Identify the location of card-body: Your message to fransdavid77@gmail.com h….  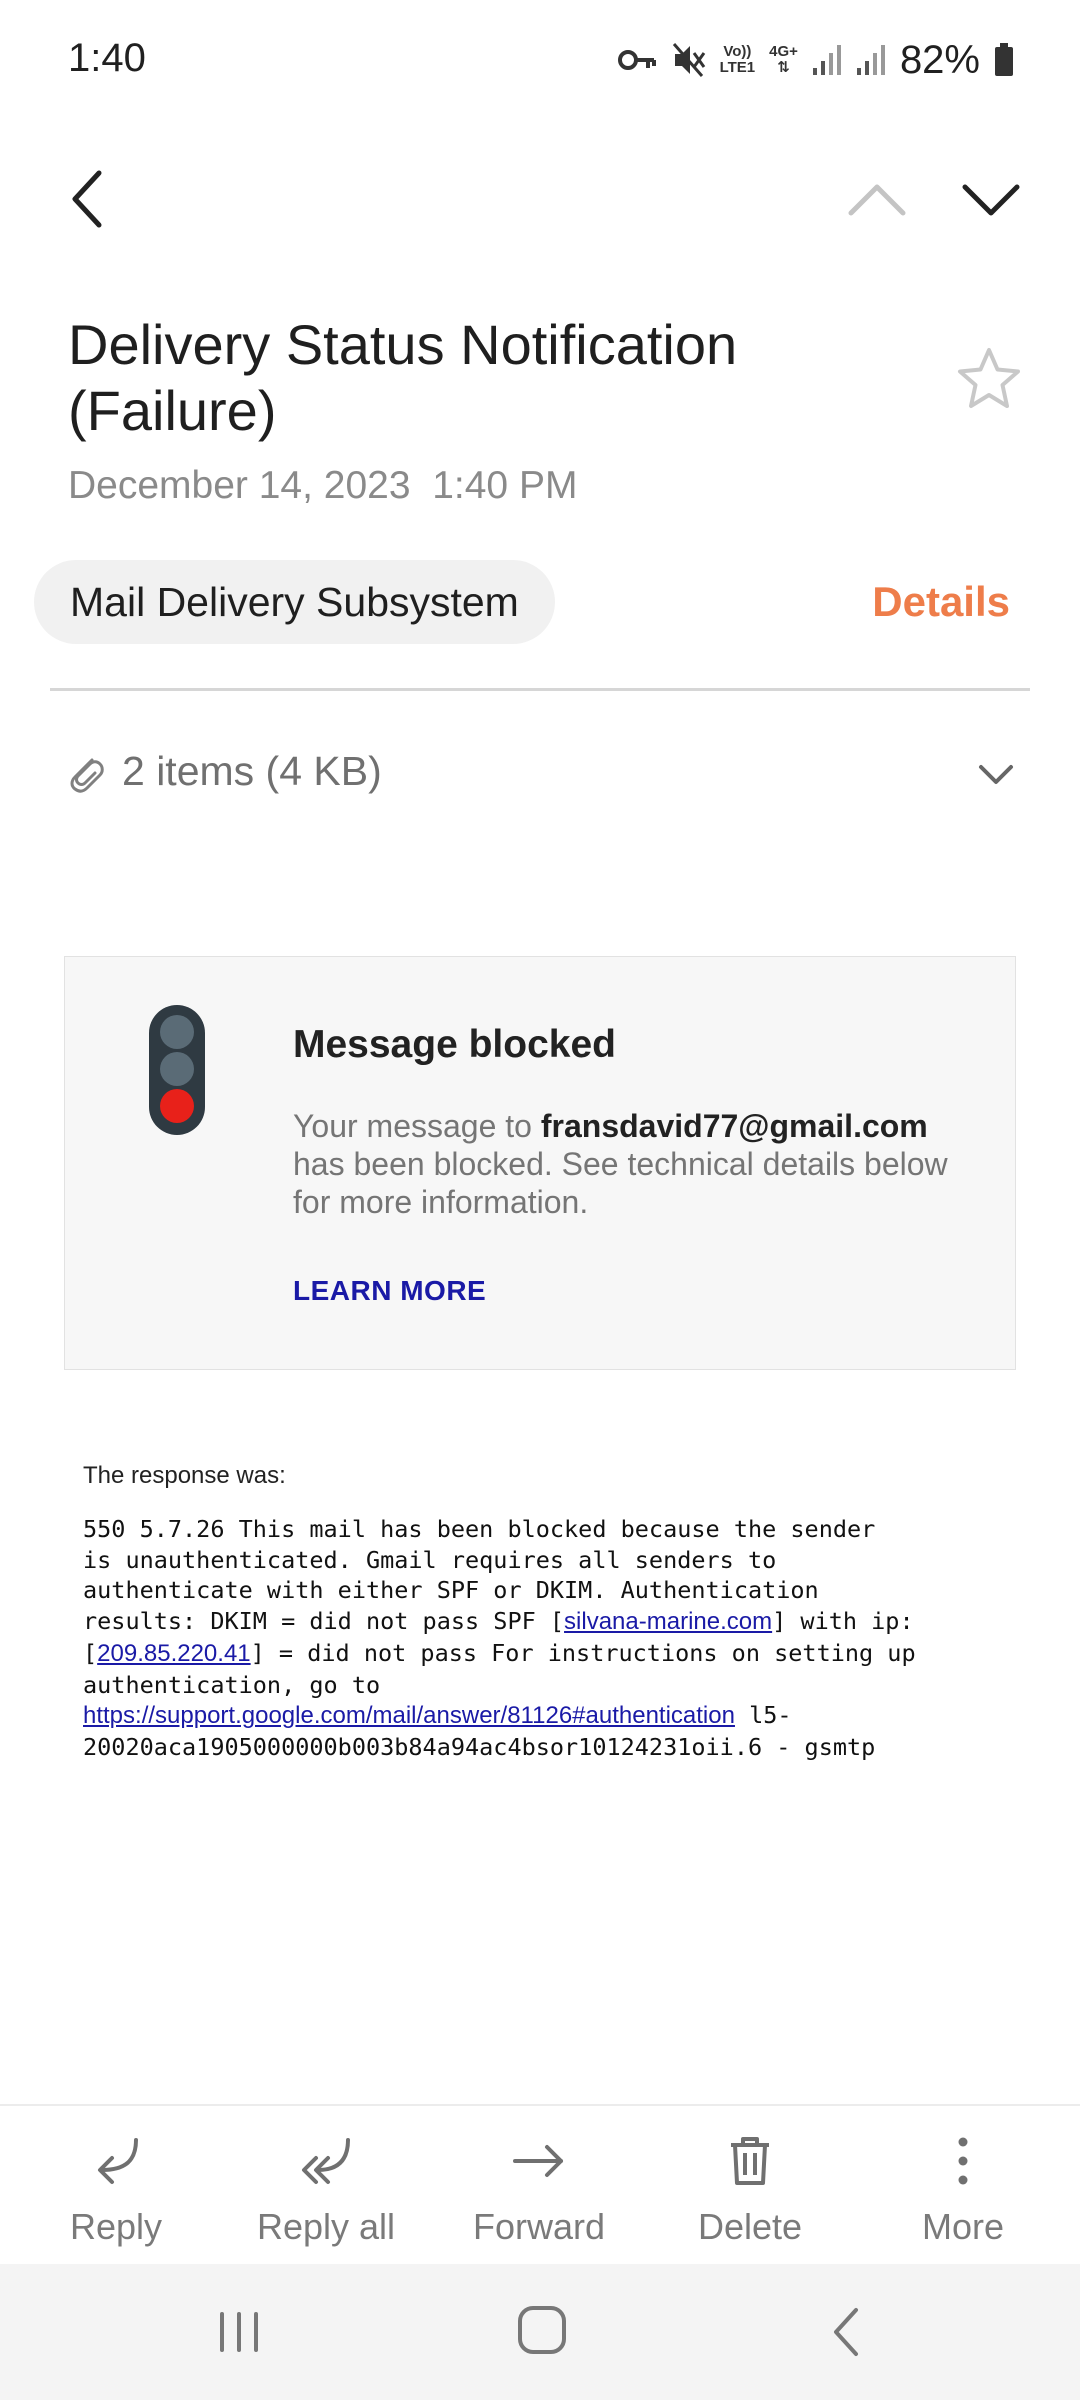
(620, 1164).